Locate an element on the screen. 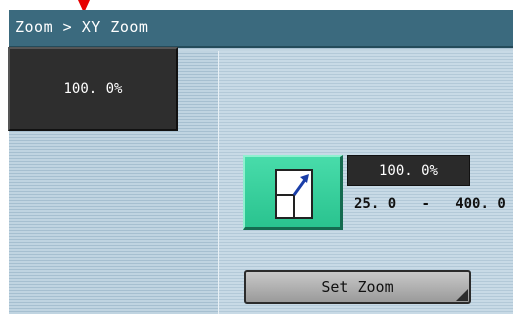 The width and height of the screenshot is (513, 322). title-bar: Zoom > XY Zoom is located at coordinates (261, 29).